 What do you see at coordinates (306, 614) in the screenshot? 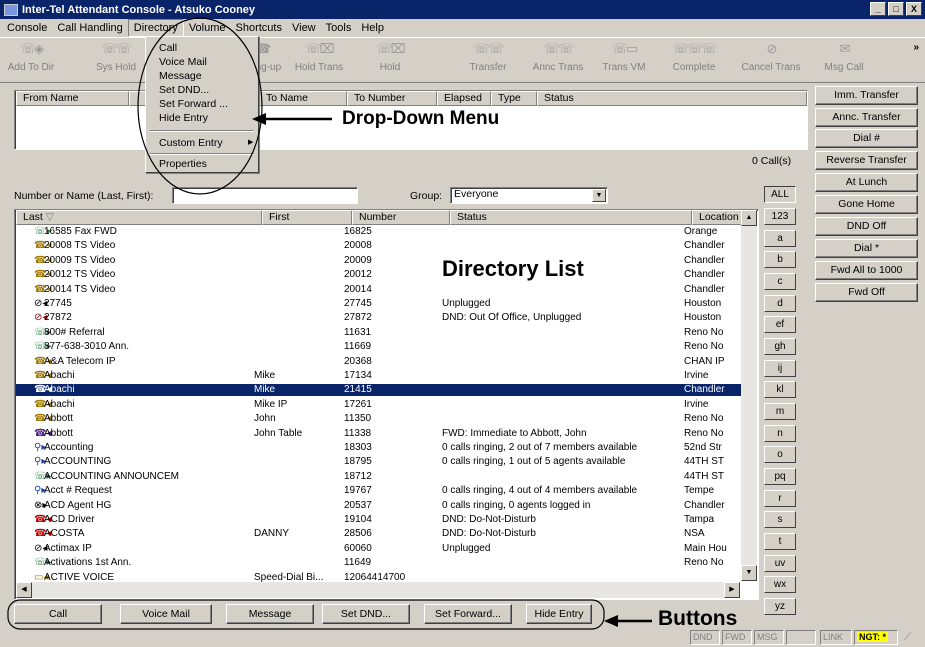
I see `buttons-callout-box` at bounding box center [306, 614].